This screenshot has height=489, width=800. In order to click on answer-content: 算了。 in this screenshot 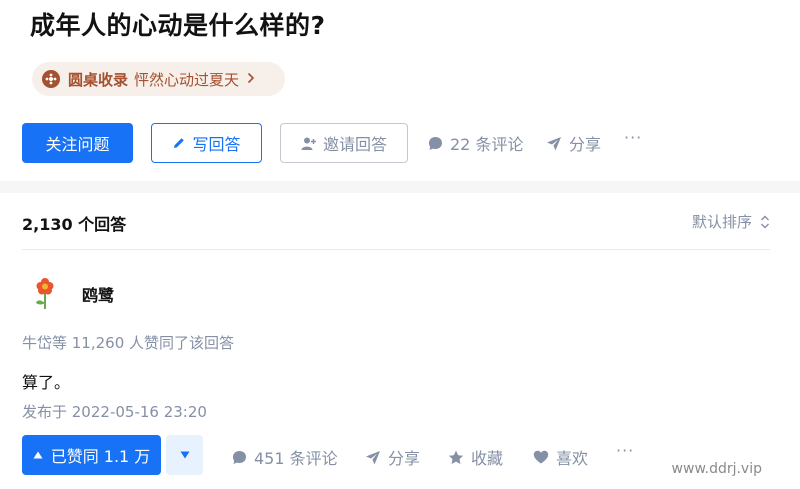, I will do `click(46, 382)`.